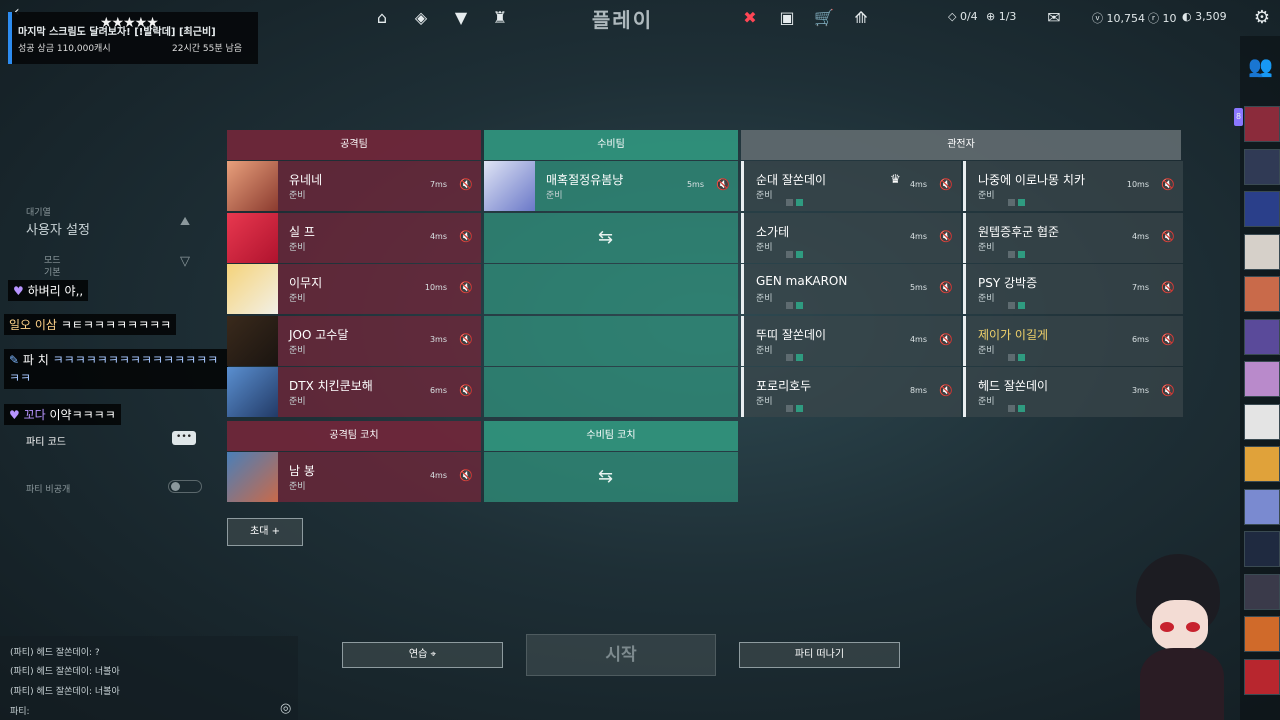 This screenshot has width=1280, height=720. Describe the element at coordinates (354, 237) in the screenshot. I see `attack-player-slot: 실 프 준비 4ms 🔇` at that location.